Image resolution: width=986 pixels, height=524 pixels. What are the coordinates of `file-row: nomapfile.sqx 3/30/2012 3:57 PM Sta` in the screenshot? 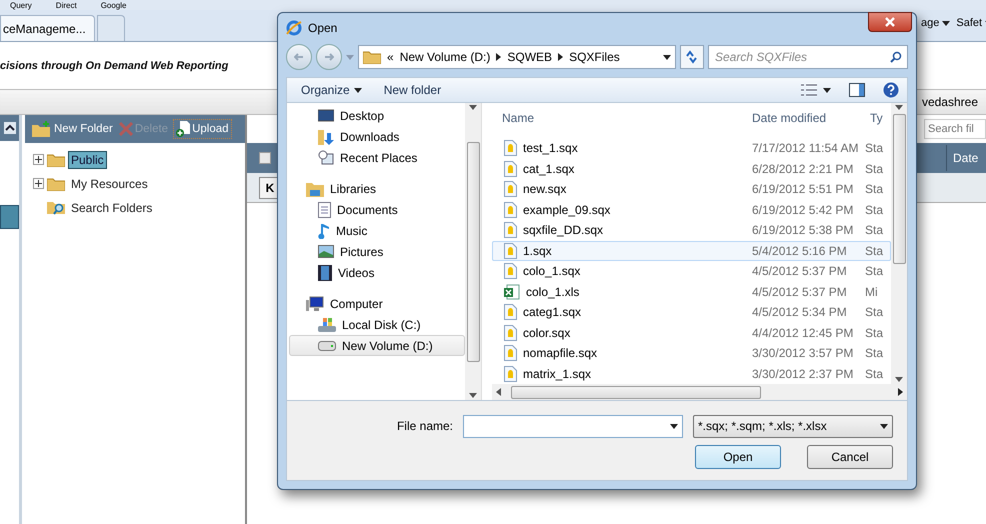 It's located at (691, 353).